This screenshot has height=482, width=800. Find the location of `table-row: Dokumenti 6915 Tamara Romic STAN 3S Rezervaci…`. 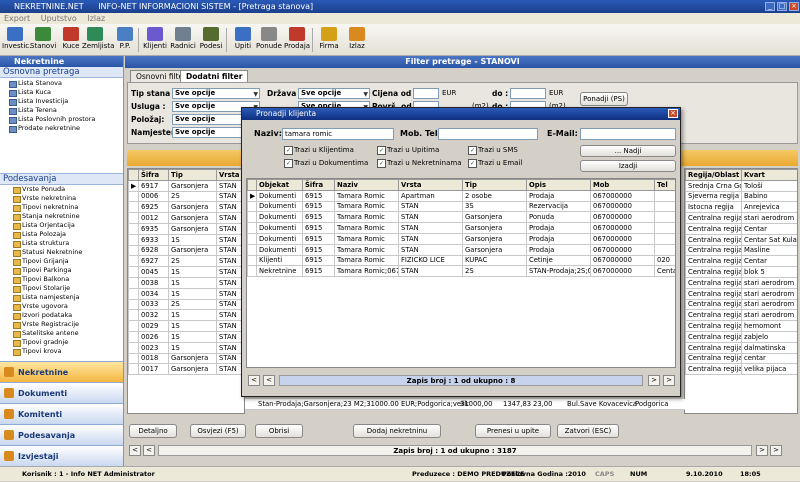

table-row: Dokumenti 6915 Tamara Romic STAN 3S Rezervaci… is located at coordinates (461, 206).